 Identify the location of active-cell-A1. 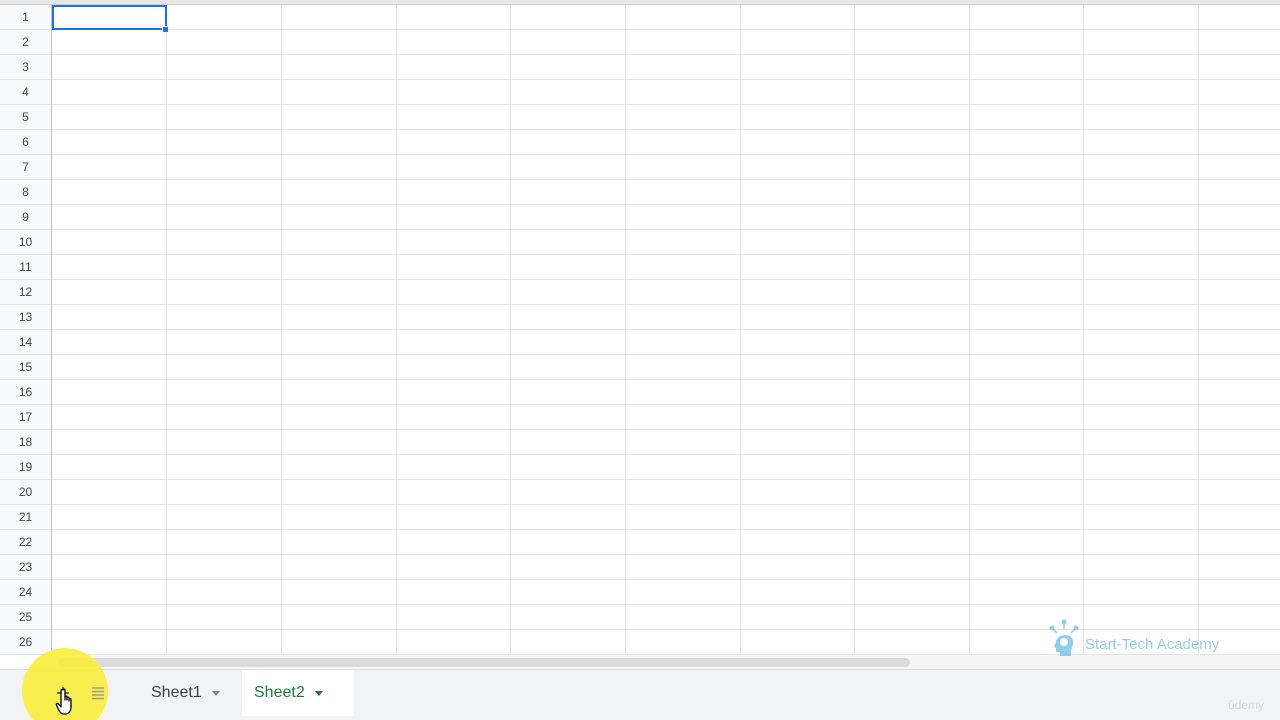
(109, 17).